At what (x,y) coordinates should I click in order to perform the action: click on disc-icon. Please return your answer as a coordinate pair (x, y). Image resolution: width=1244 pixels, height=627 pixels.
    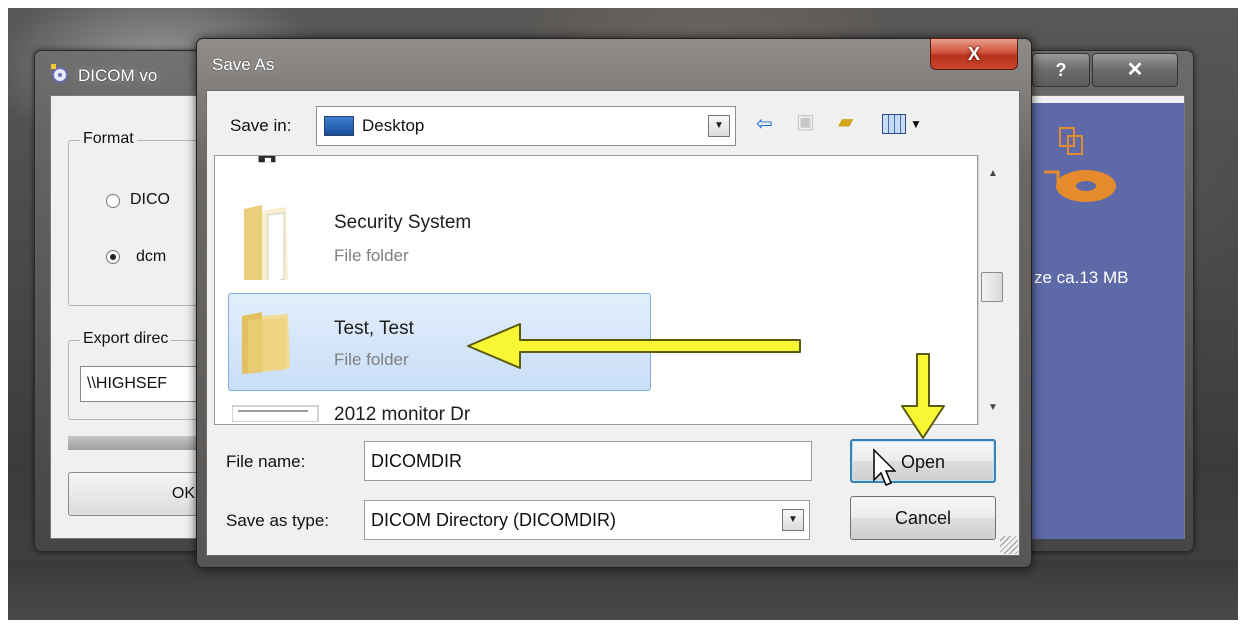
    Looking at the image, I should click on (1080, 164).